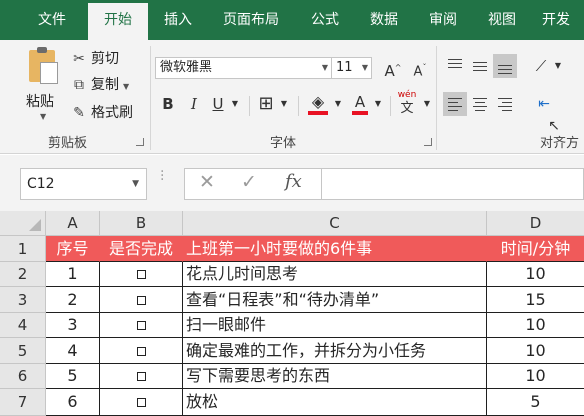 The width and height of the screenshot is (584, 416). Describe the element at coordinates (249, 106) in the screenshot. I see `divider` at that location.